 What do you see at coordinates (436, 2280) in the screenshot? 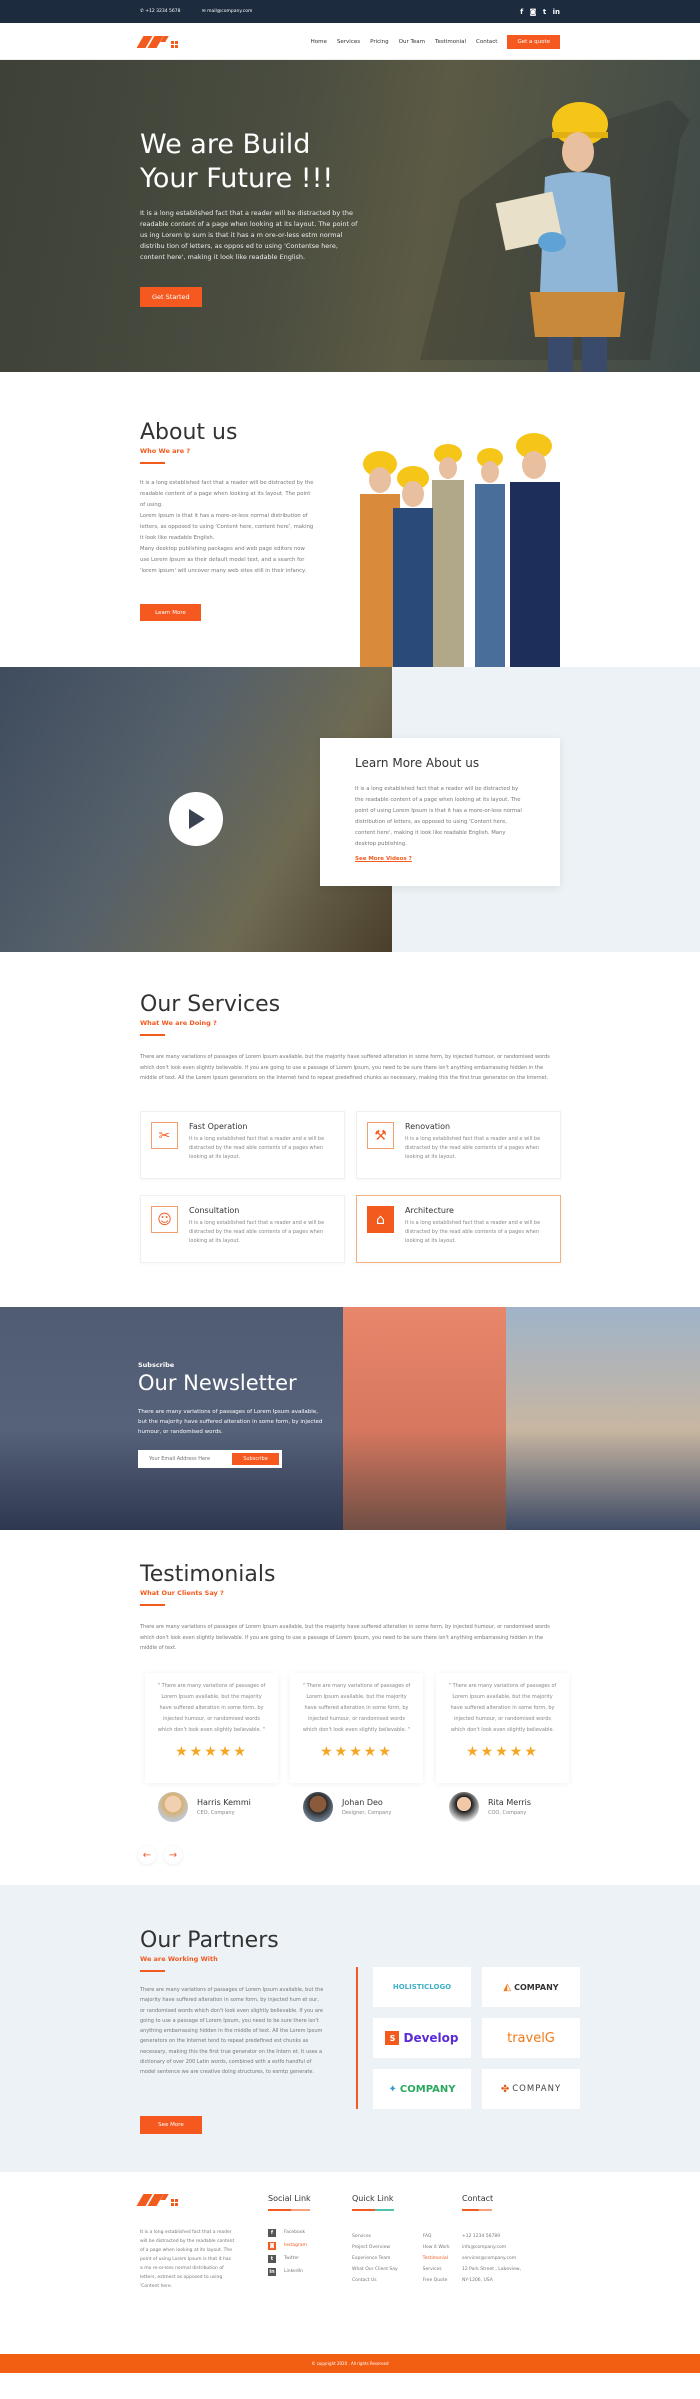
I see `quick-link: Free Quote` at bounding box center [436, 2280].